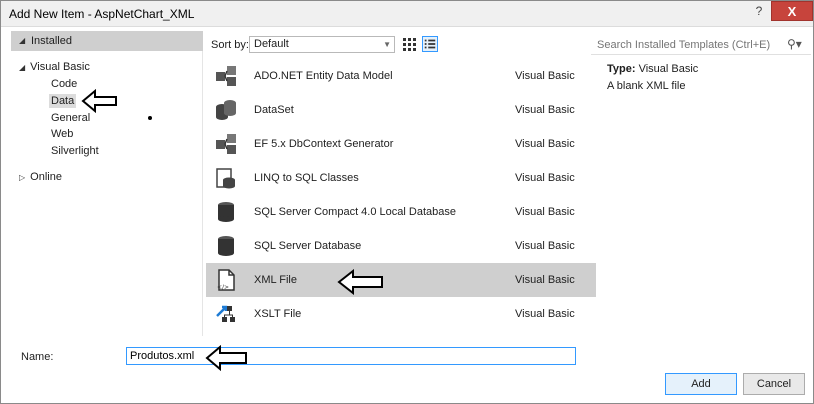 Image resolution: width=814 pixels, height=404 pixels. Describe the element at coordinates (794, 44) in the screenshot. I see `search-icon: ⚲▾` at that location.